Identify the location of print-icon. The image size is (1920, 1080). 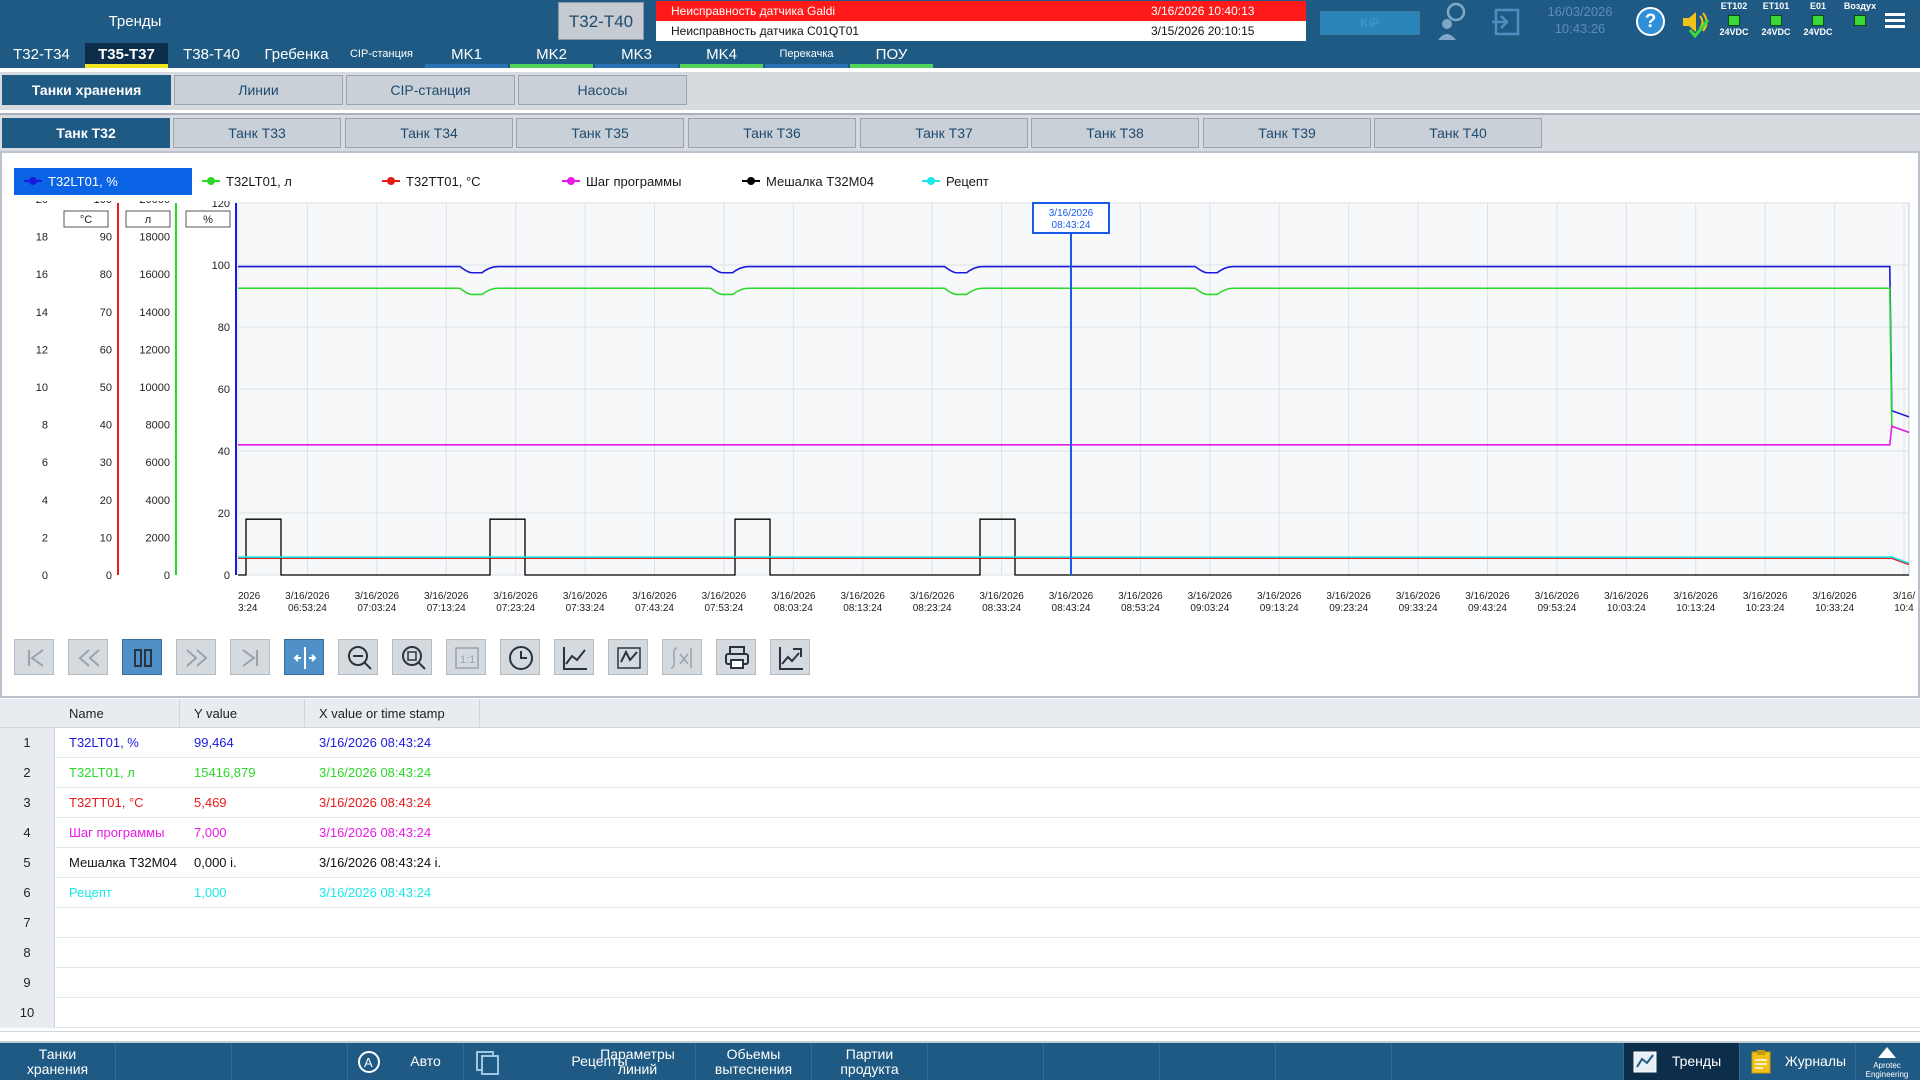
(736, 657).